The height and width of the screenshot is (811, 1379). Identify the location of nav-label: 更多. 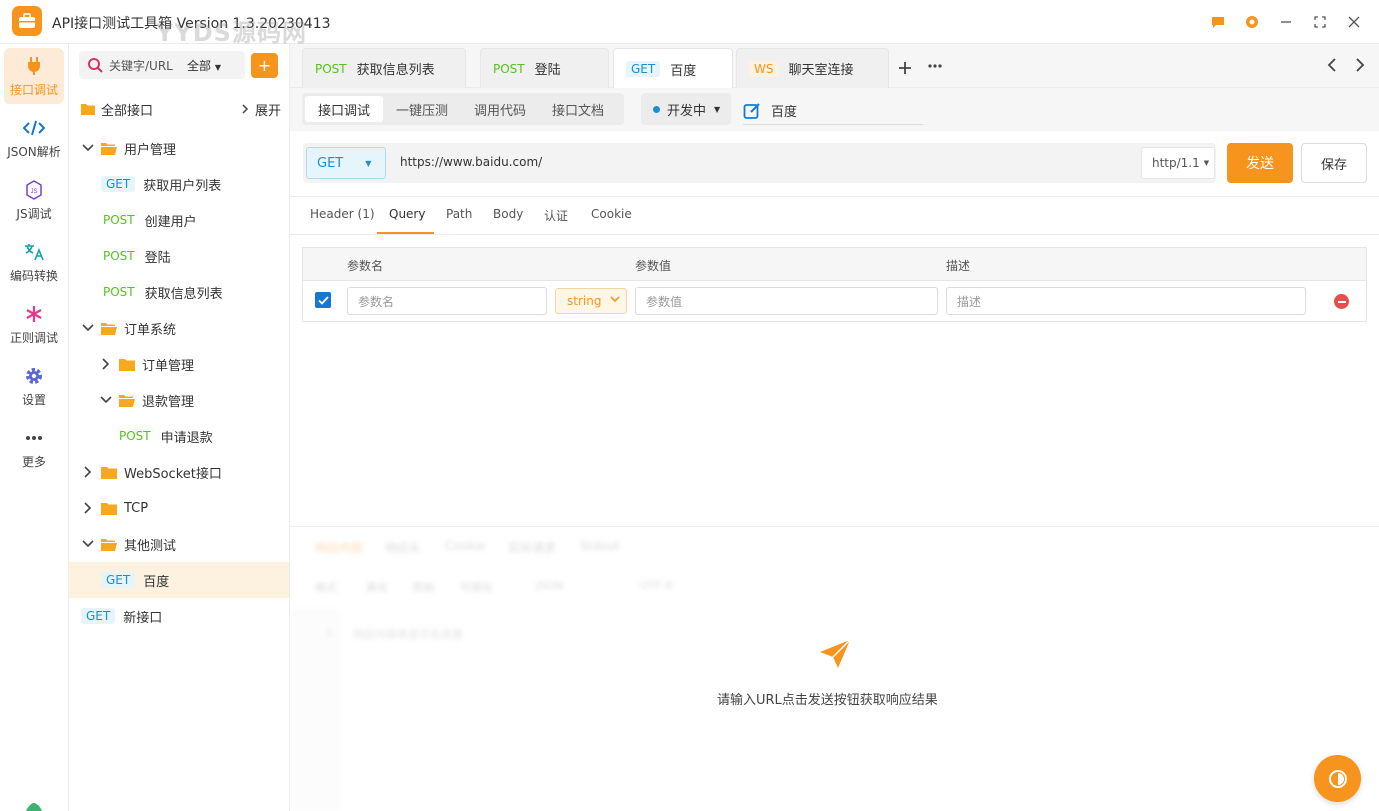
(33, 461).